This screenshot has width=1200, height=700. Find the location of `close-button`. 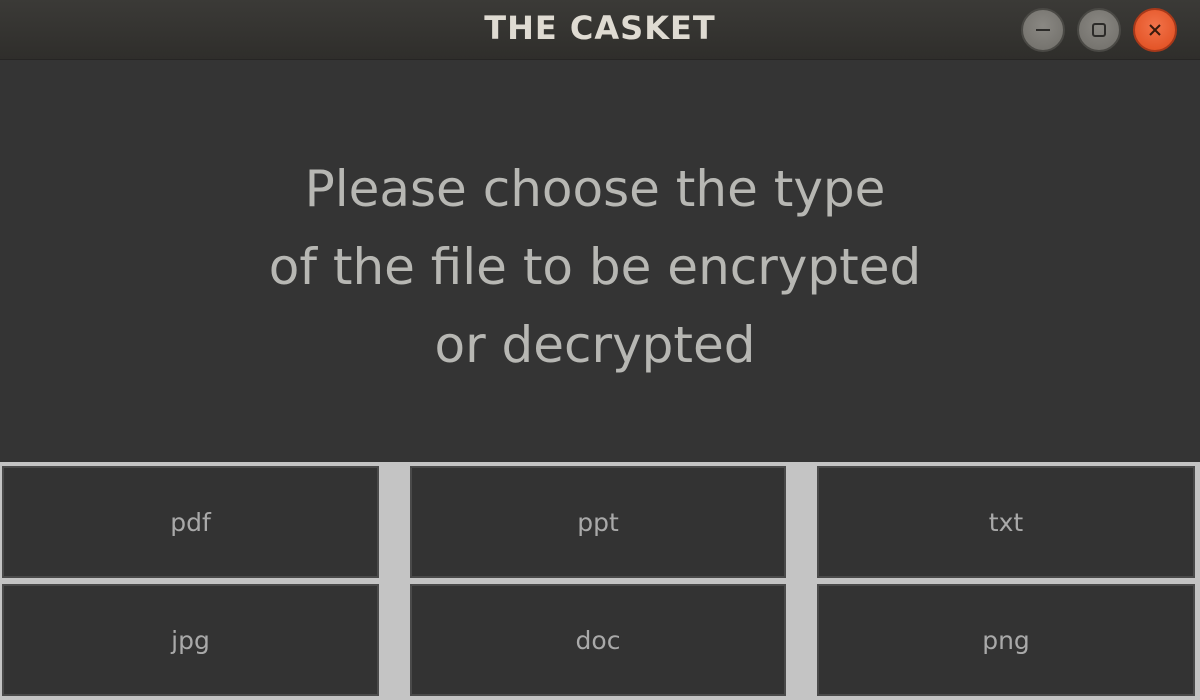

close-button is located at coordinates (1155, 30).